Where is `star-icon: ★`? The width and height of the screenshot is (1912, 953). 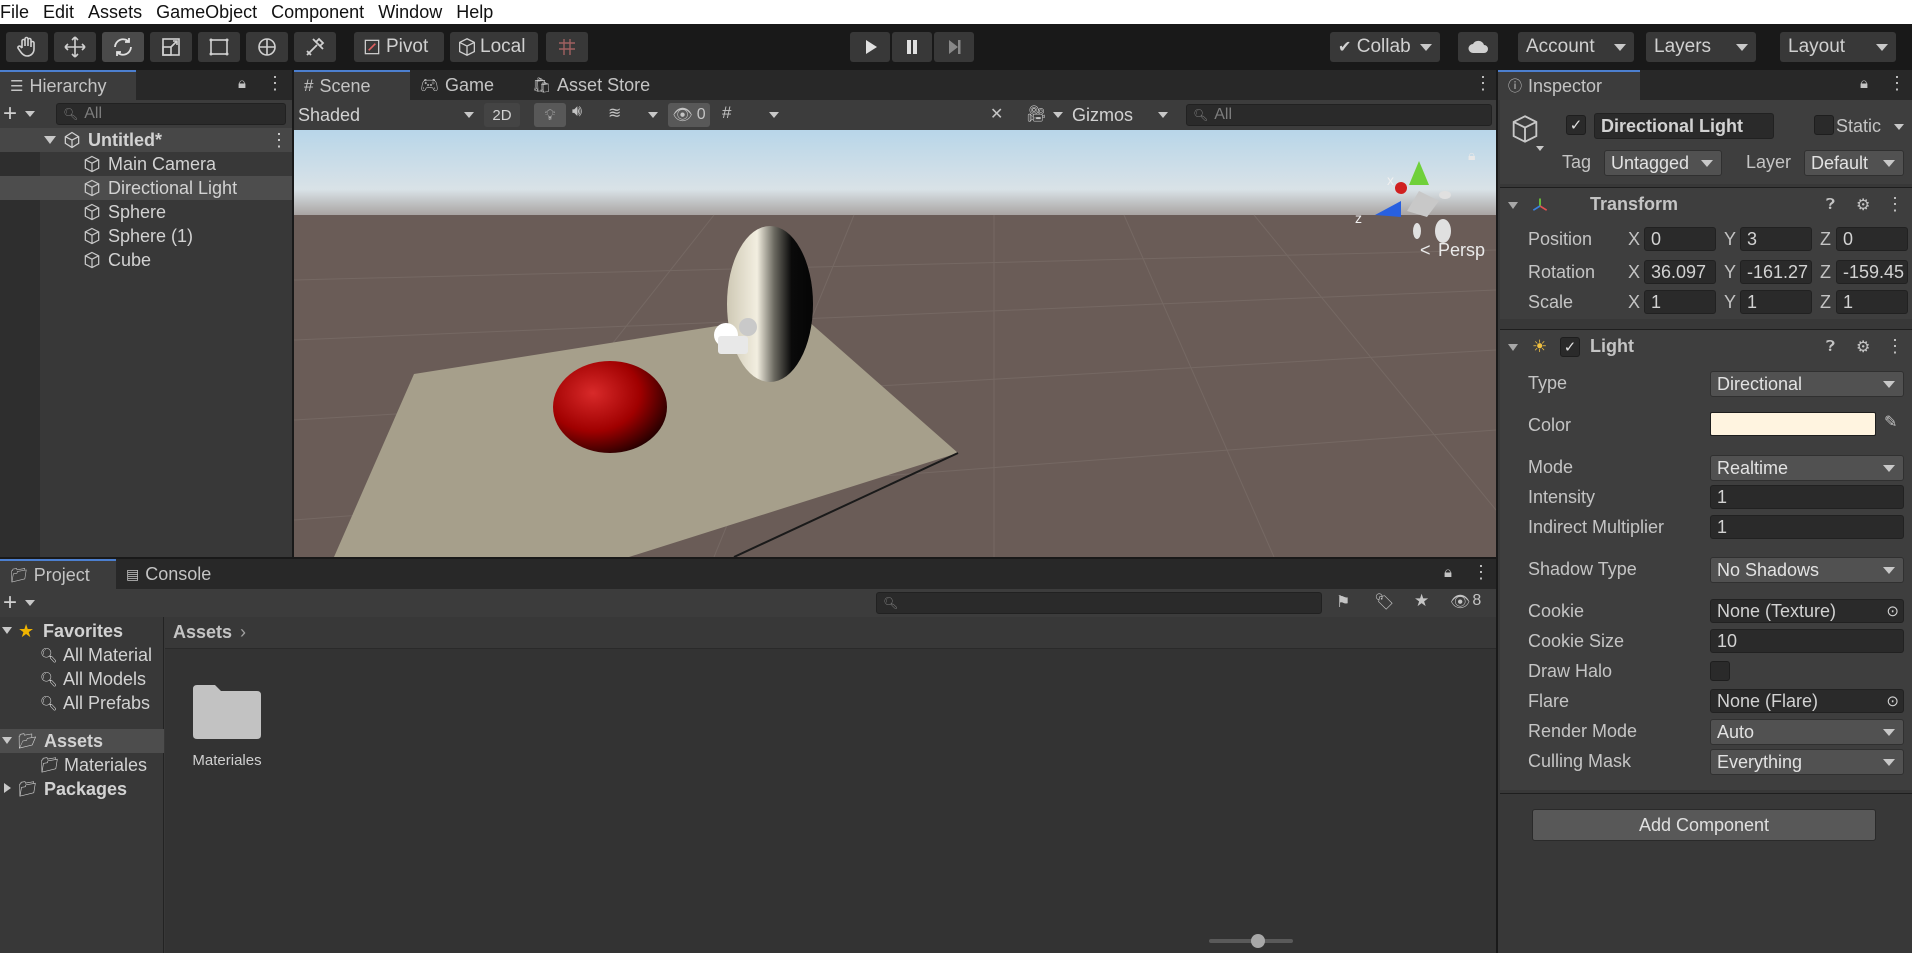 star-icon: ★ is located at coordinates (1421, 601).